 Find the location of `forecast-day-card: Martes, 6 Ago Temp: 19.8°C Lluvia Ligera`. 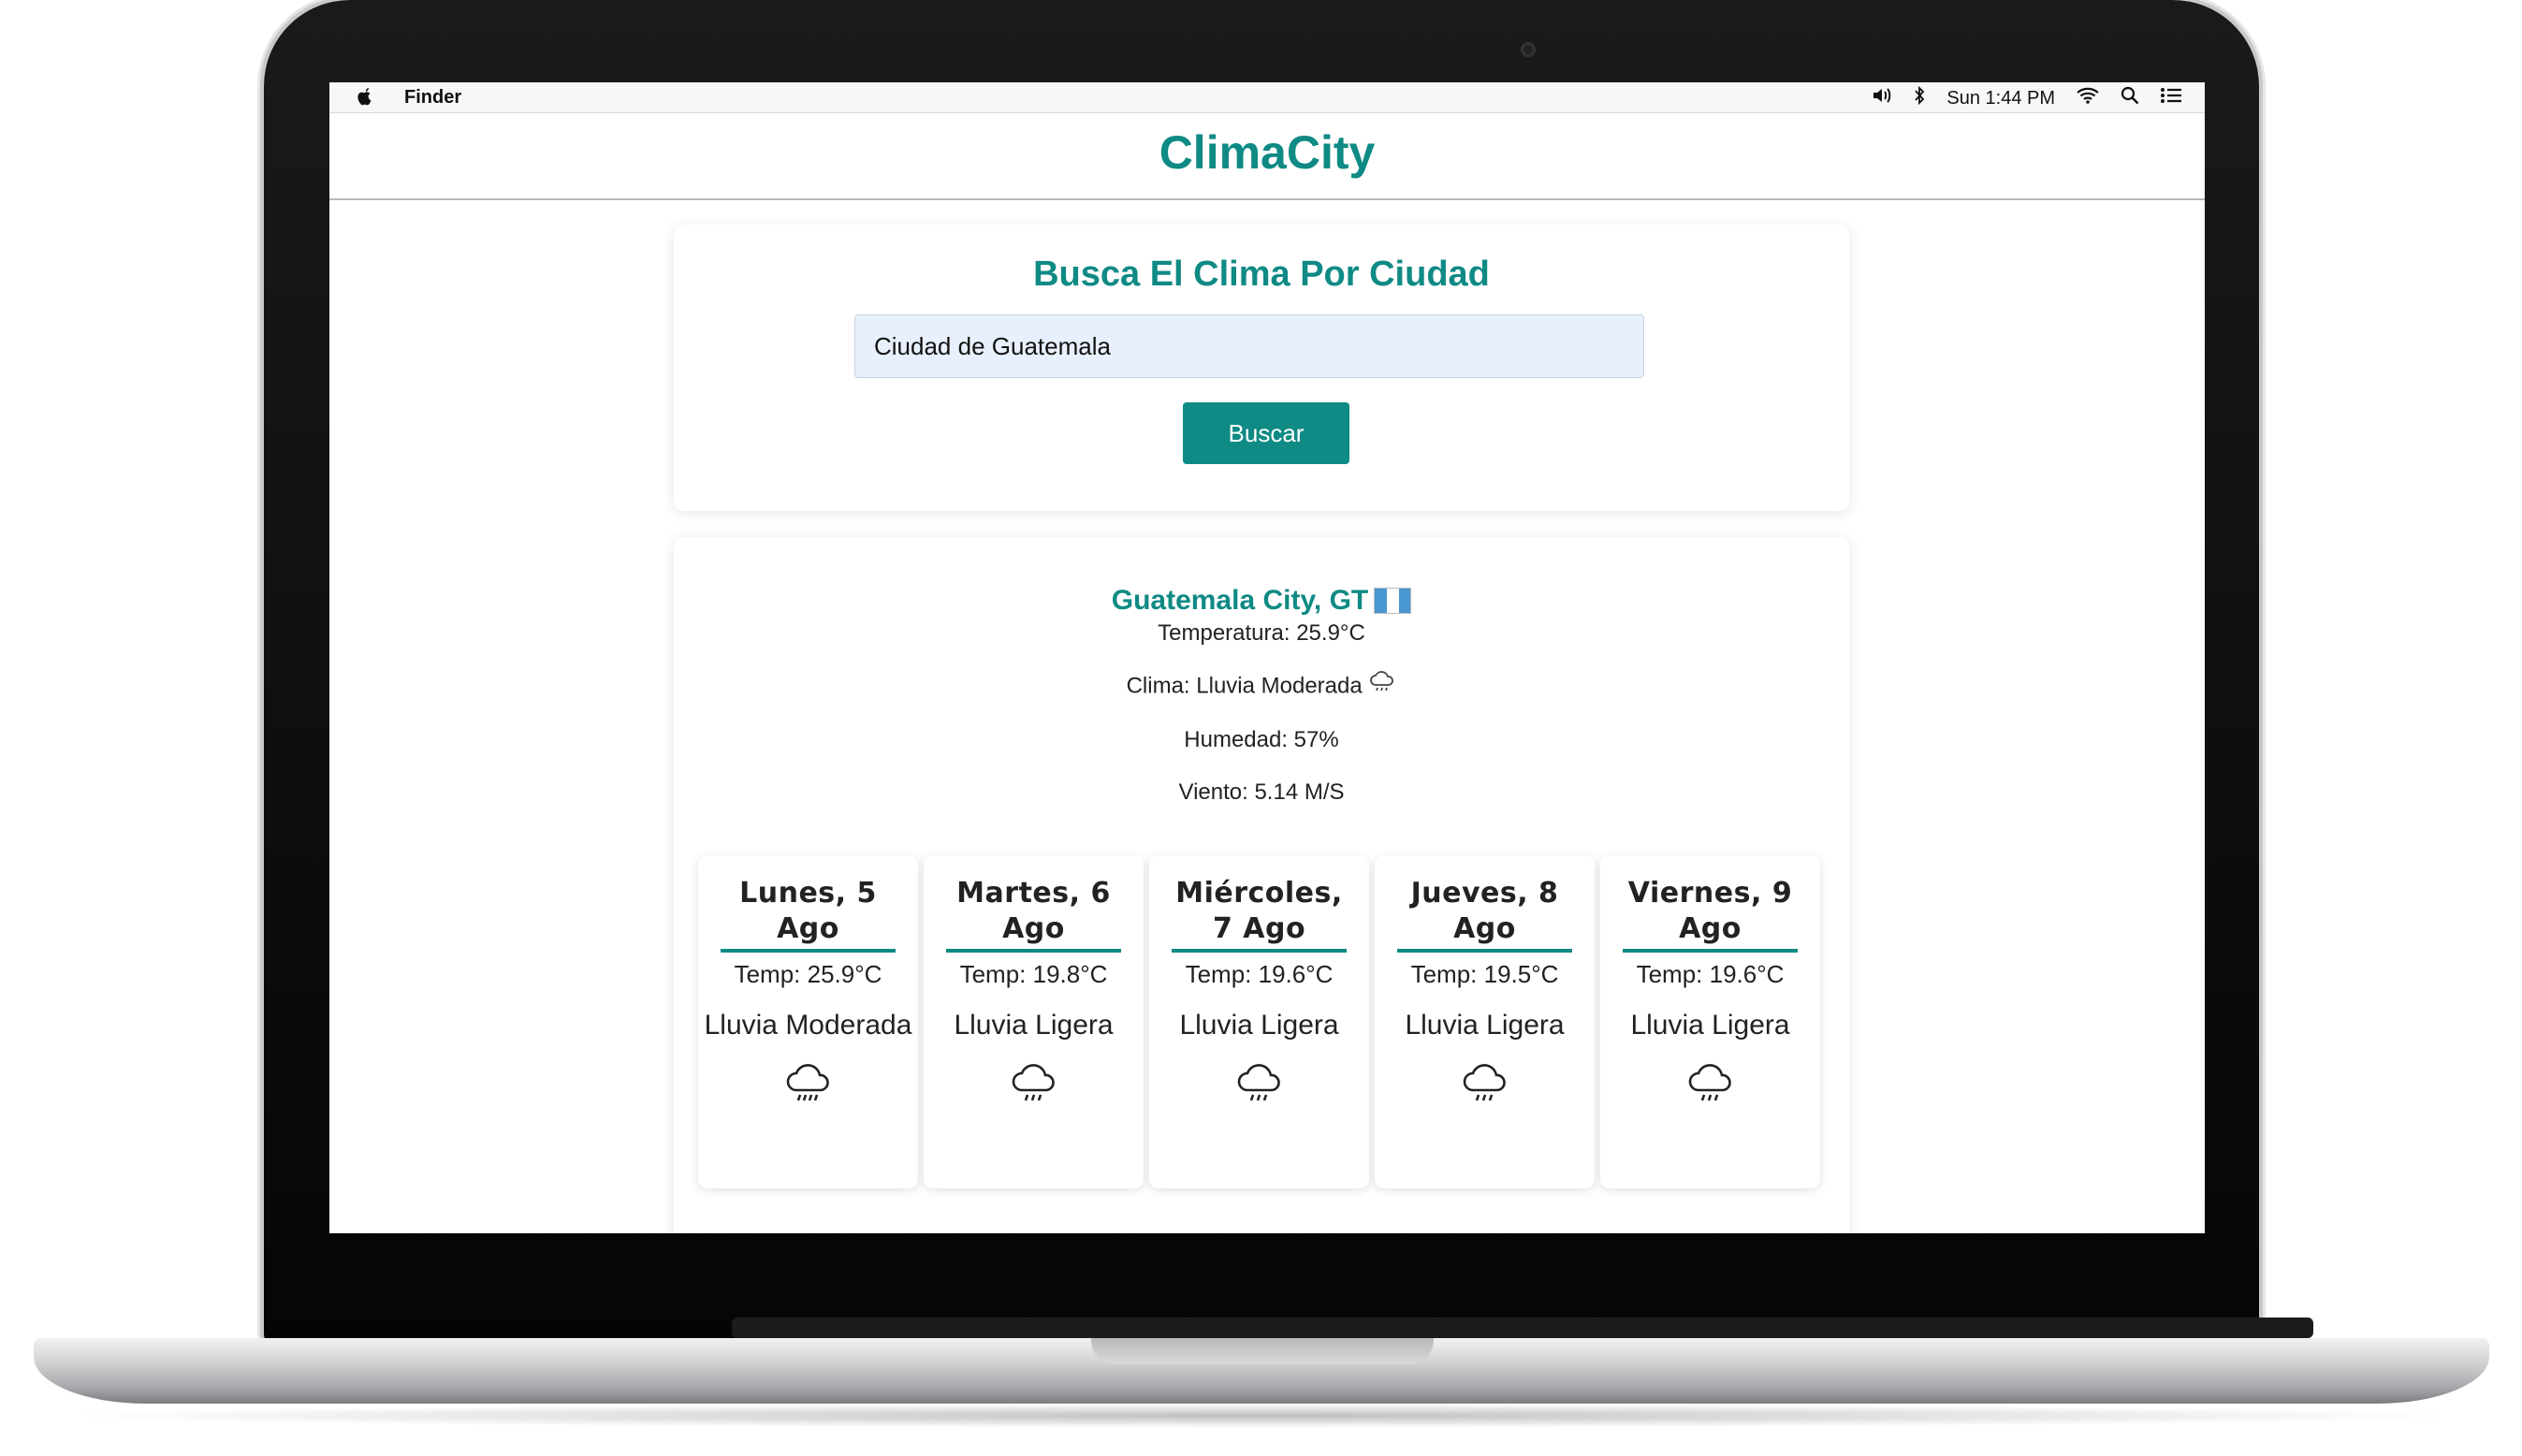

forecast-day-card: Martes, 6 Ago Temp: 19.8°C Lluvia Ligera is located at coordinates (1034, 1021).